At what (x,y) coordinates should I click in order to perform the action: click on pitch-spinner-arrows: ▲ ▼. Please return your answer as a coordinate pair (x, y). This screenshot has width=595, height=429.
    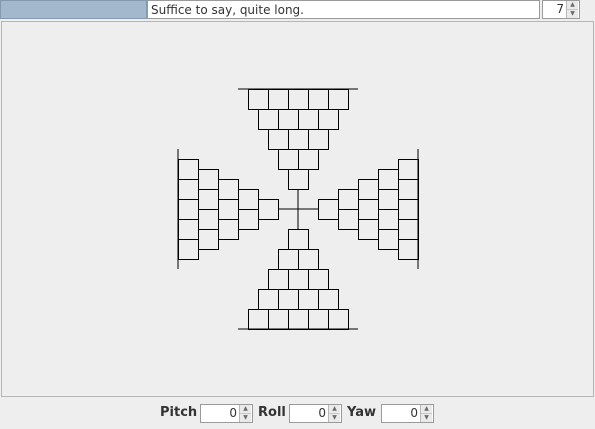
    Looking at the image, I should click on (245, 413).